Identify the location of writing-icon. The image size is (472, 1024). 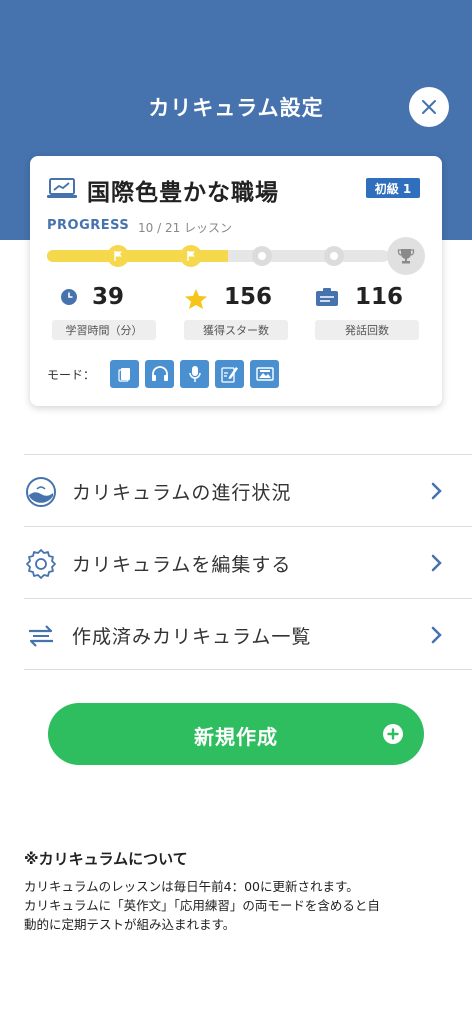
(229, 375).